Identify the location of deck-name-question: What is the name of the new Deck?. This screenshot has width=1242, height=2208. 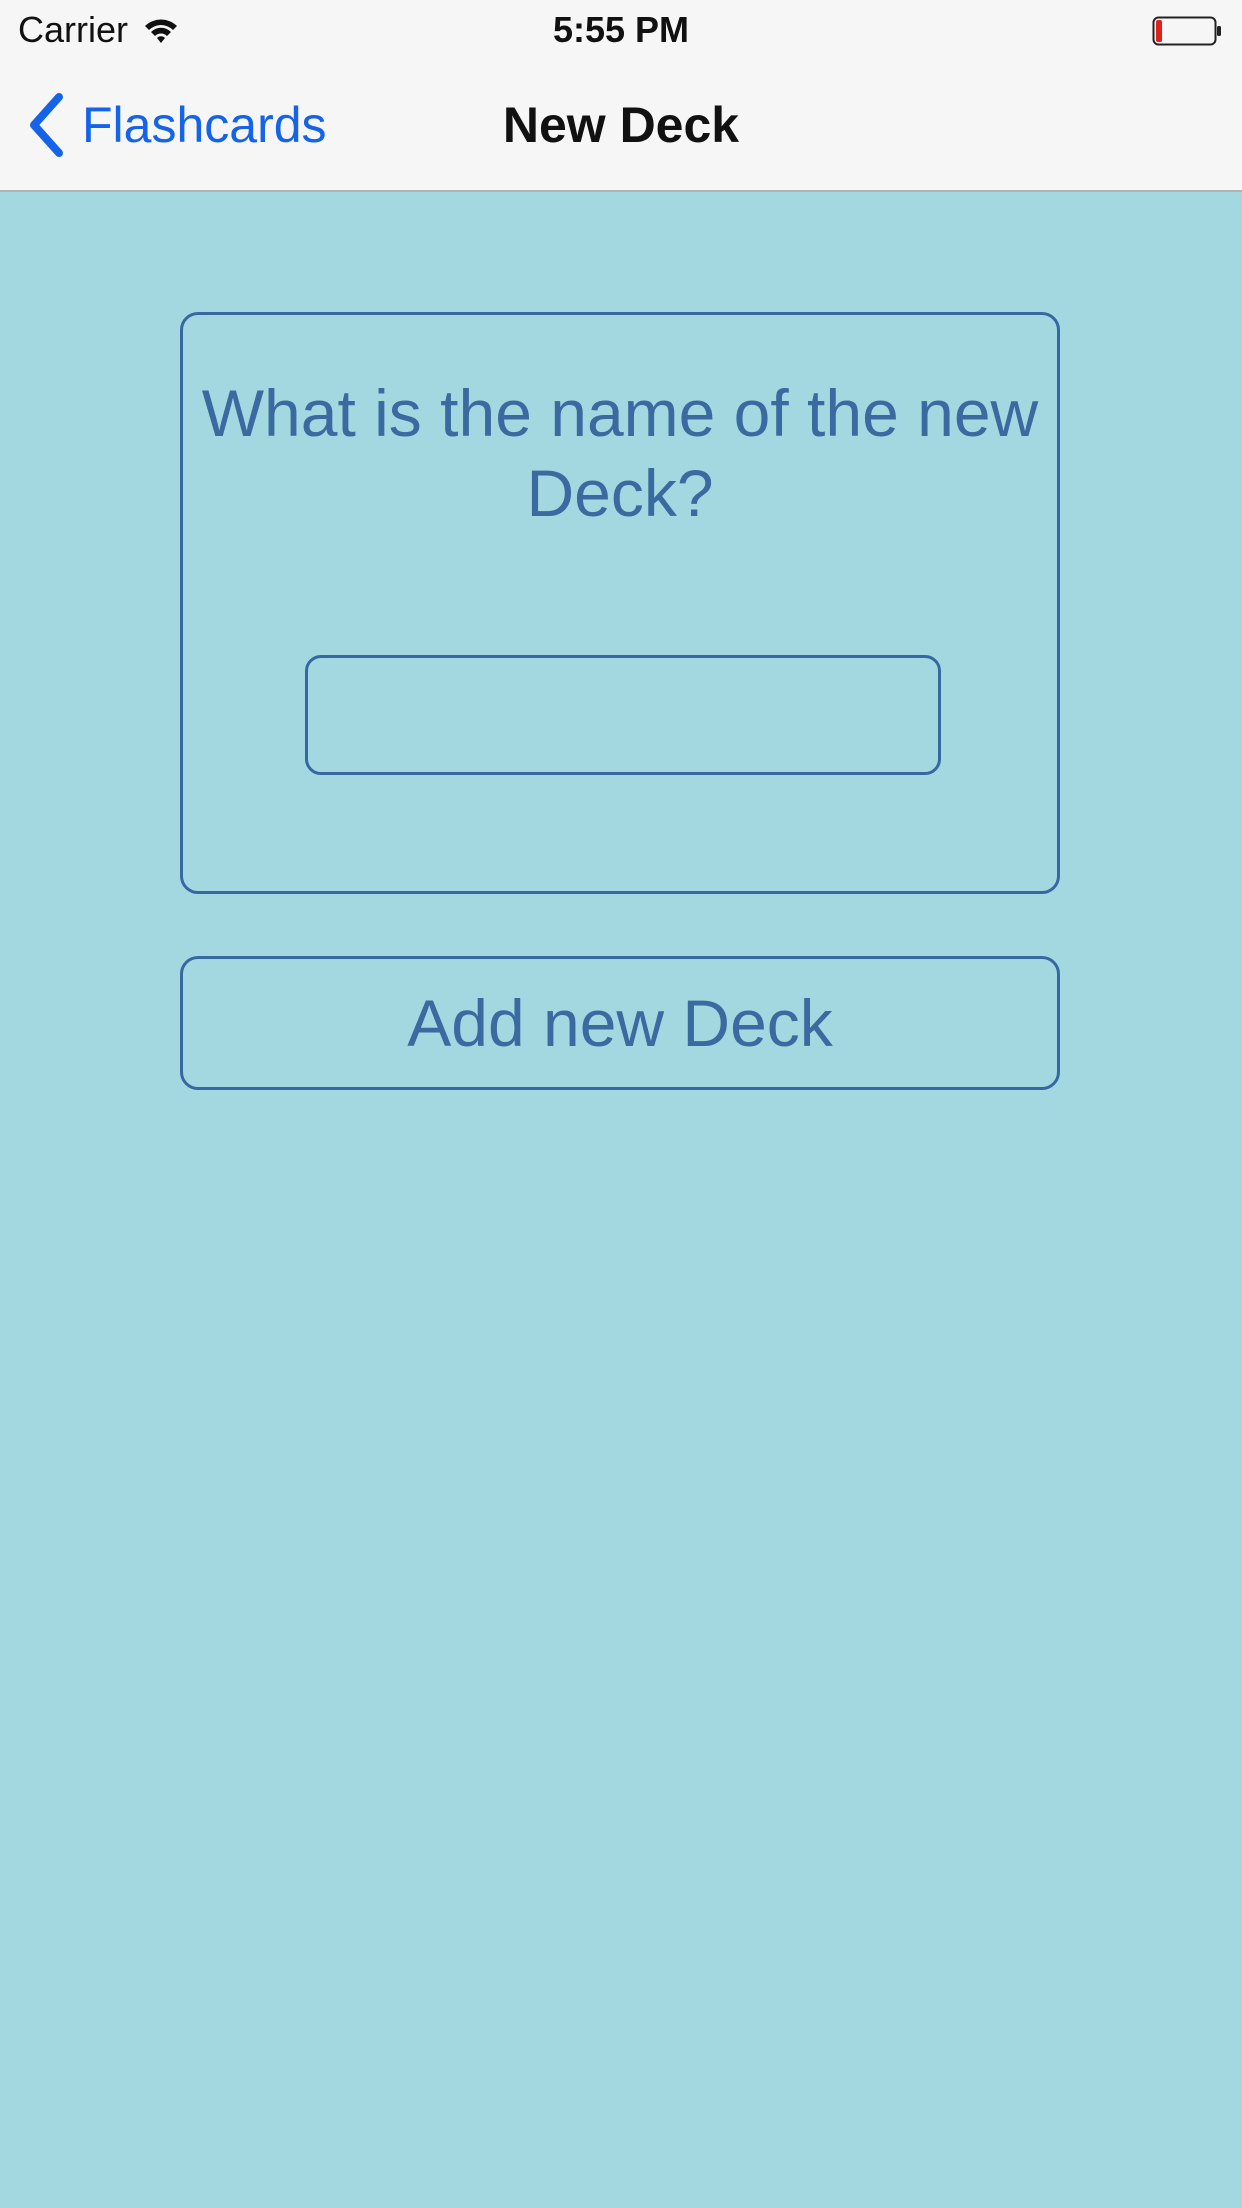
(620, 453).